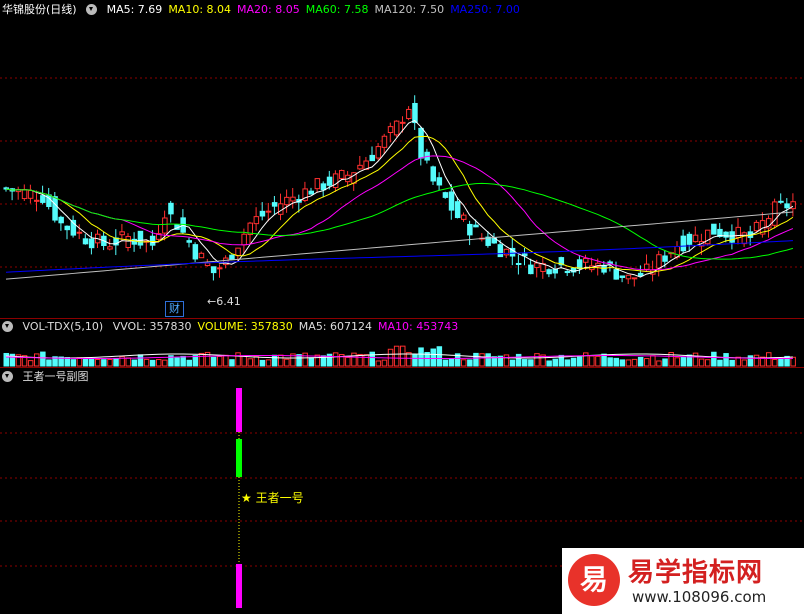 This screenshot has width=804, height=614. What do you see at coordinates (594, 580) in the screenshot?
I see `watermark-logo: 易` at bounding box center [594, 580].